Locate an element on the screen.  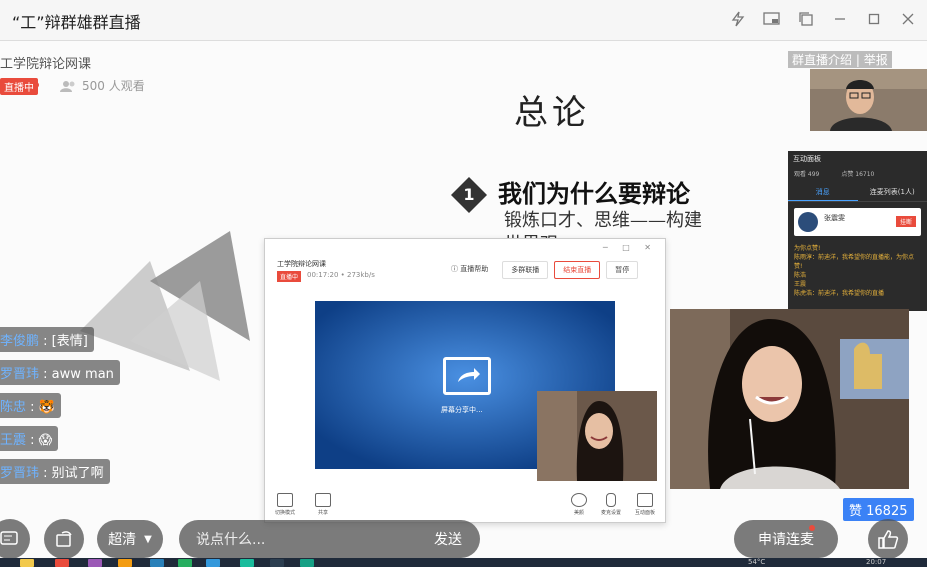
microphone-icon is located at coordinates (610, 500).